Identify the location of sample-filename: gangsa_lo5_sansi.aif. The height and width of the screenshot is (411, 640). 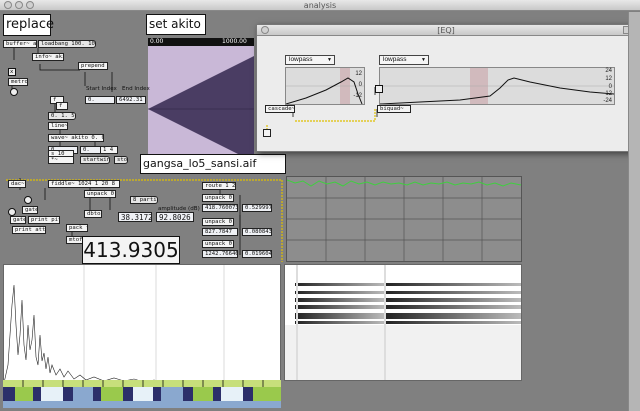
(213, 164).